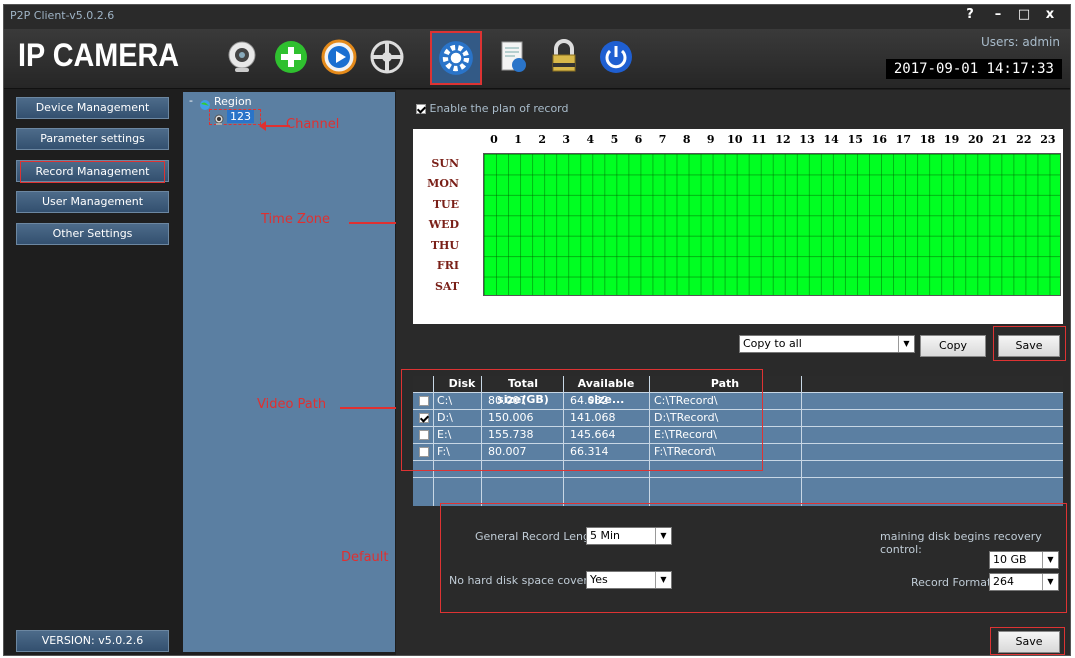 Image resolution: width=1075 pixels, height=658 pixels. What do you see at coordinates (831, 139) in the screenshot?
I see `hour-label: 14` at bounding box center [831, 139].